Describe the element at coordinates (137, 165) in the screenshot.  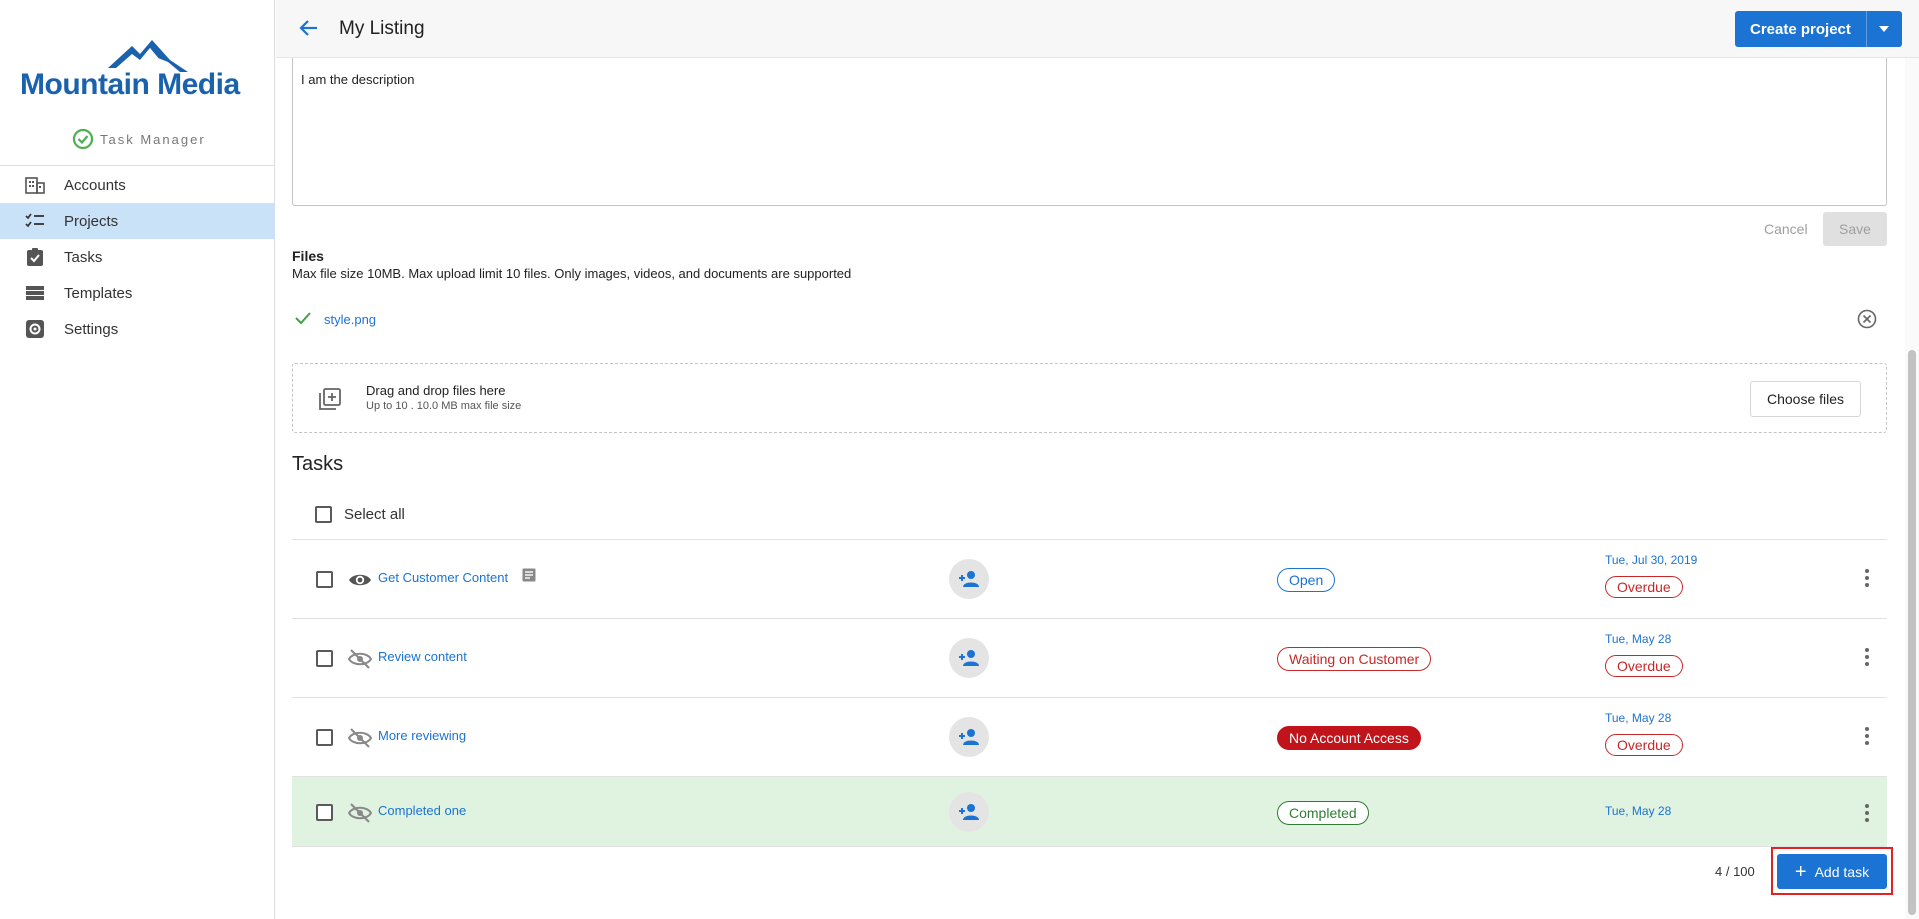
I see `sidebar-divider` at that location.